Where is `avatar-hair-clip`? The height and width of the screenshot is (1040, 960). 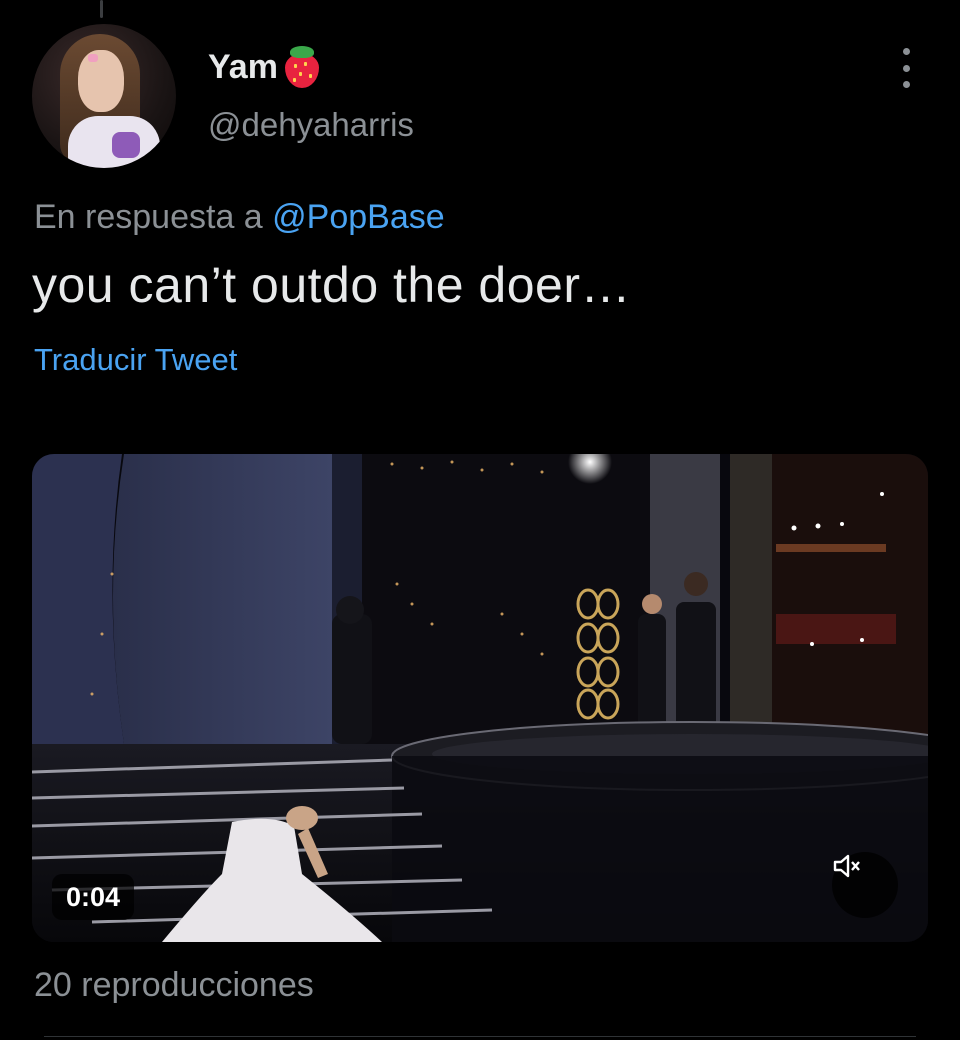 avatar-hair-clip is located at coordinates (93, 58).